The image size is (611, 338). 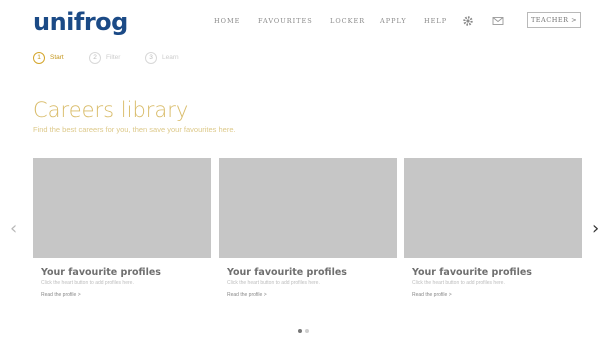 I want to click on nav-locker: LOCKER, so click(x=347, y=21).